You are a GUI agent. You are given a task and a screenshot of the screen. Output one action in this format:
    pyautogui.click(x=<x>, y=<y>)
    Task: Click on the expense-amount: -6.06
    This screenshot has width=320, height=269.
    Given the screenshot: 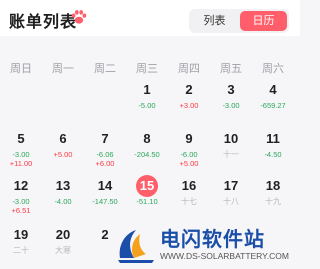 What is the action you would take?
    pyautogui.click(x=105, y=154)
    